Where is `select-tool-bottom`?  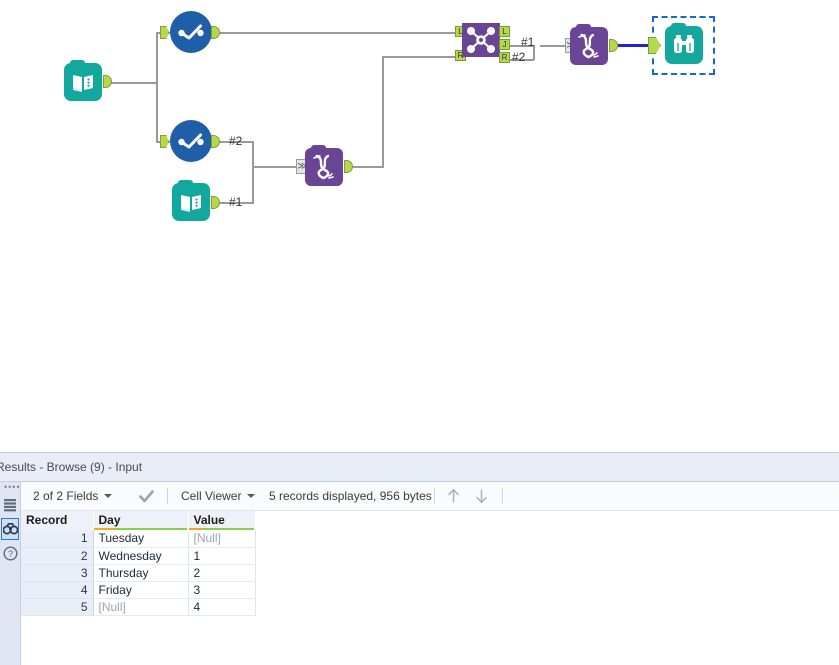 select-tool-bottom is located at coordinates (191, 141).